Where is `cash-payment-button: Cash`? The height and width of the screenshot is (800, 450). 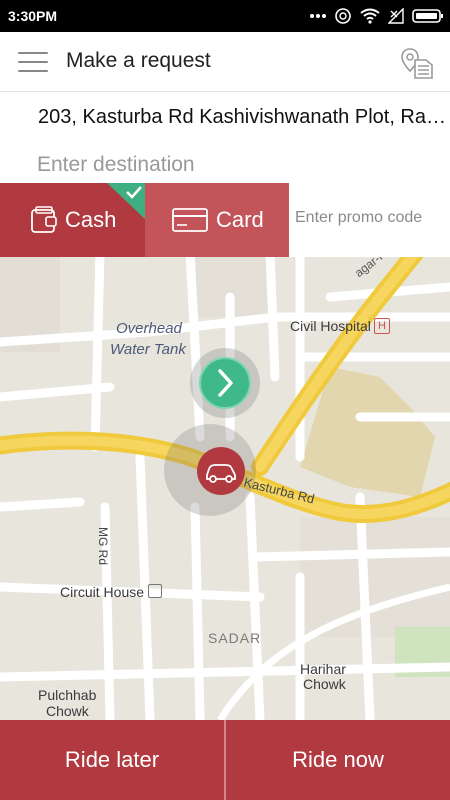
cash-payment-button: Cash is located at coordinates (72, 220).